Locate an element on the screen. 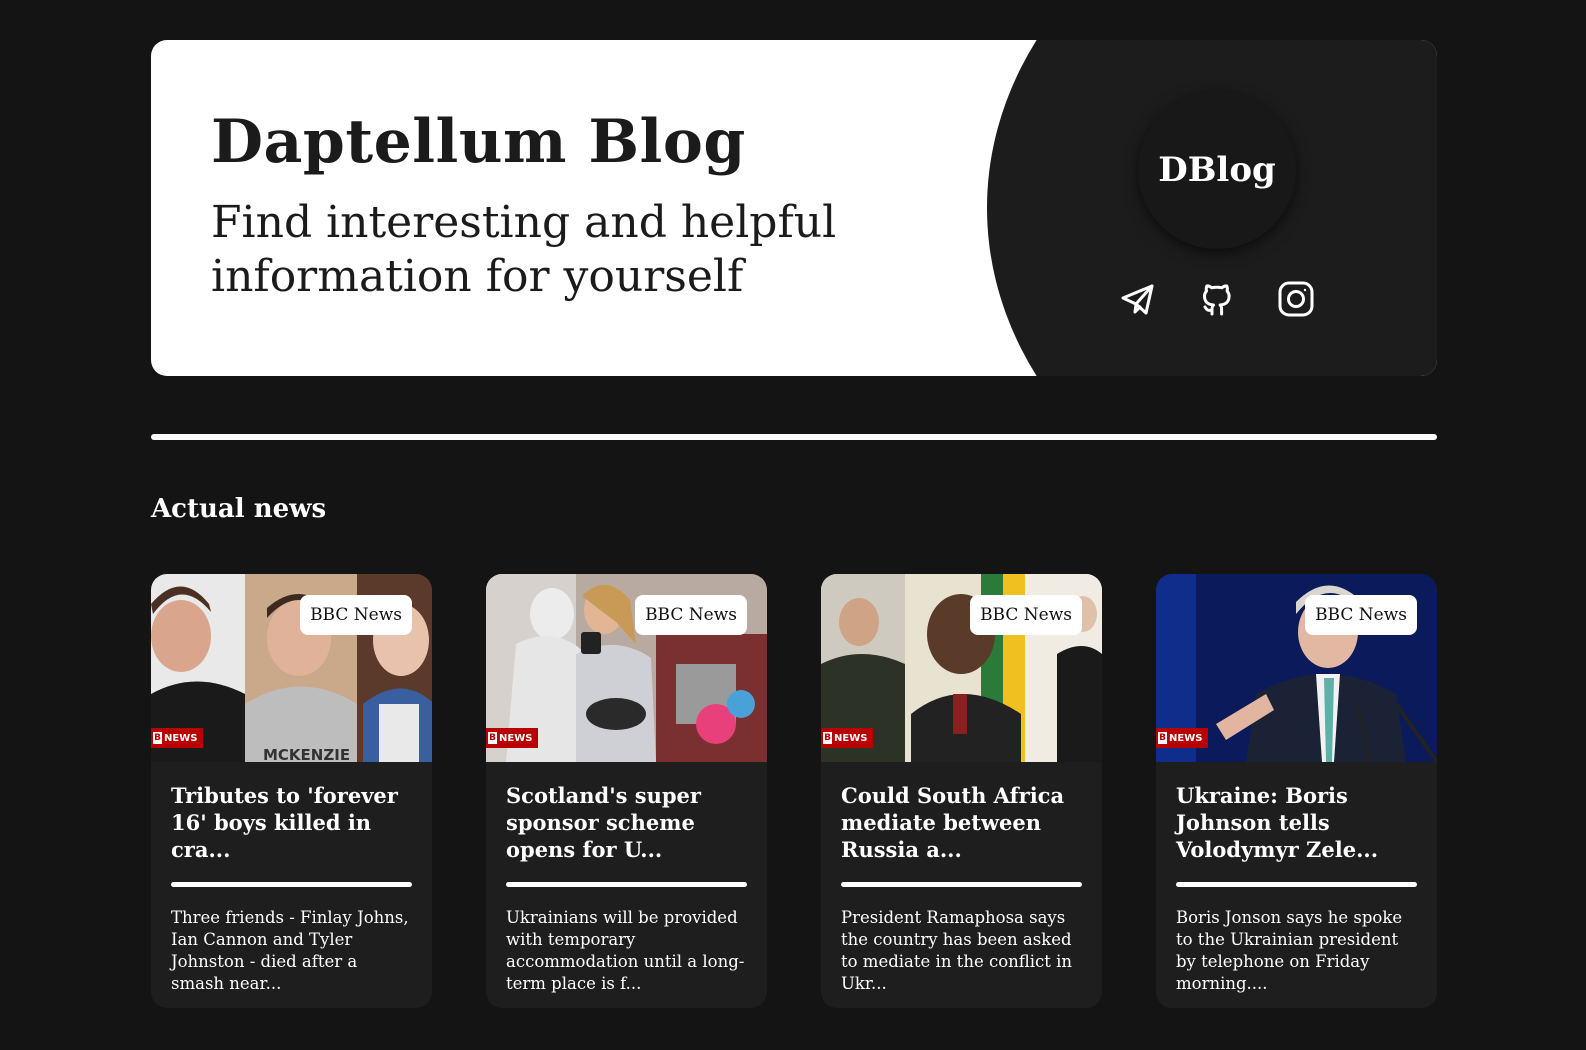 This screenshot has width=1586, height=1050. telegram-link is located at coordinates (1138, 299).